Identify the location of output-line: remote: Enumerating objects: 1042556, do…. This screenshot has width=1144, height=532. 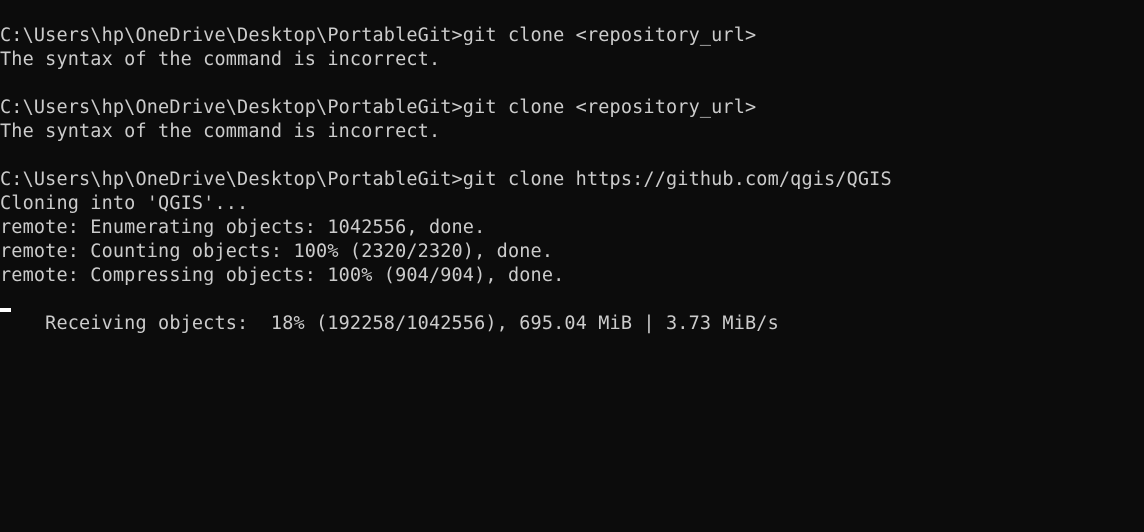
(243, 227).